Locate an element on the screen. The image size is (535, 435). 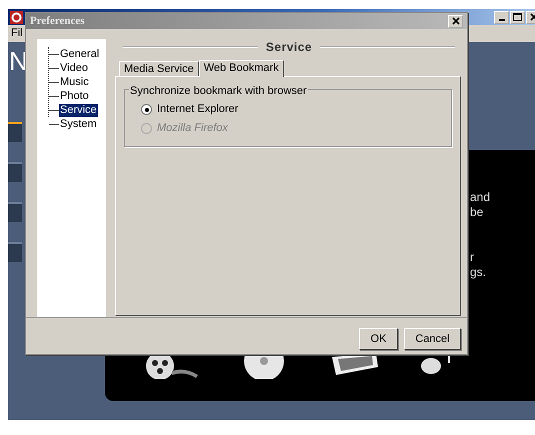
cancel-button: Cancel is located at coordinates (432, 339).